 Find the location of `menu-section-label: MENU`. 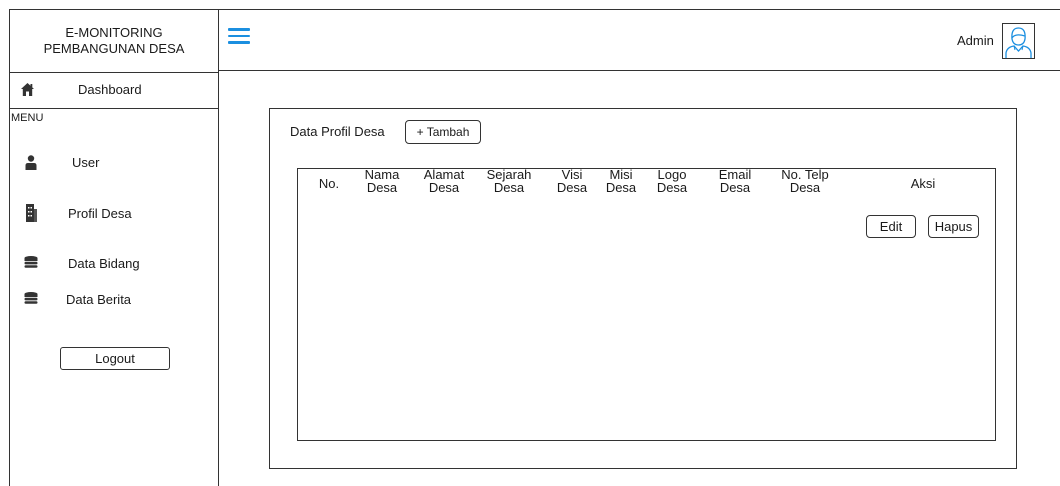

menu-section-label: MENU is located at coordinates (27, 118).